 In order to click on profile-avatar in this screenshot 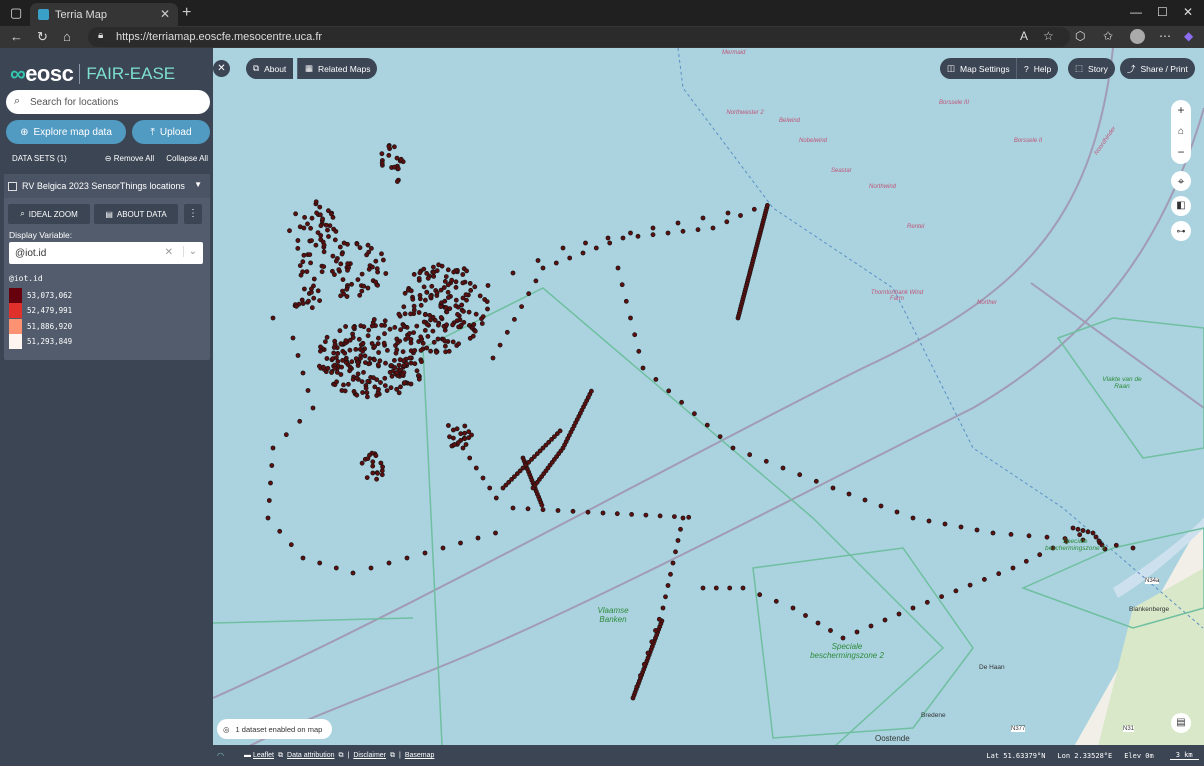, I will do `click(1137, 36)`.